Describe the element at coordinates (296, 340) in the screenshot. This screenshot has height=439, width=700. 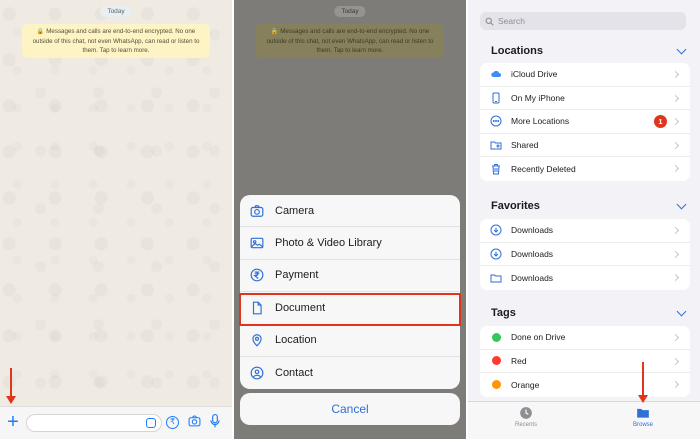
I see `sheet-item-label: Location` at that location.